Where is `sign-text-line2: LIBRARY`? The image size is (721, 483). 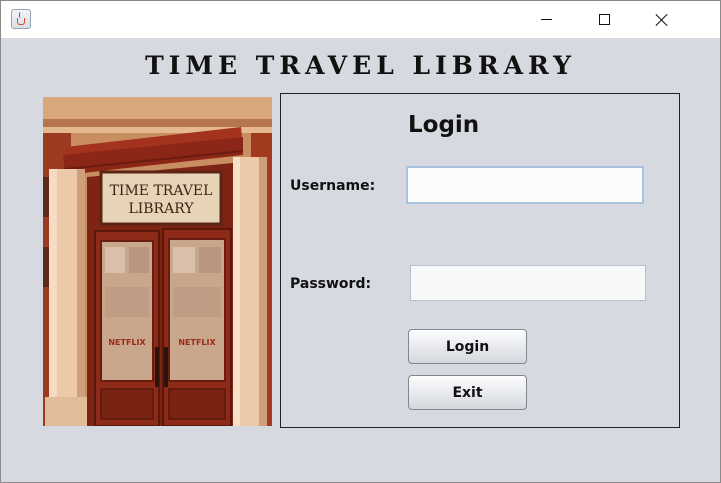 sign-text-line2: LIBRARY is located at coordinates (161, 209).